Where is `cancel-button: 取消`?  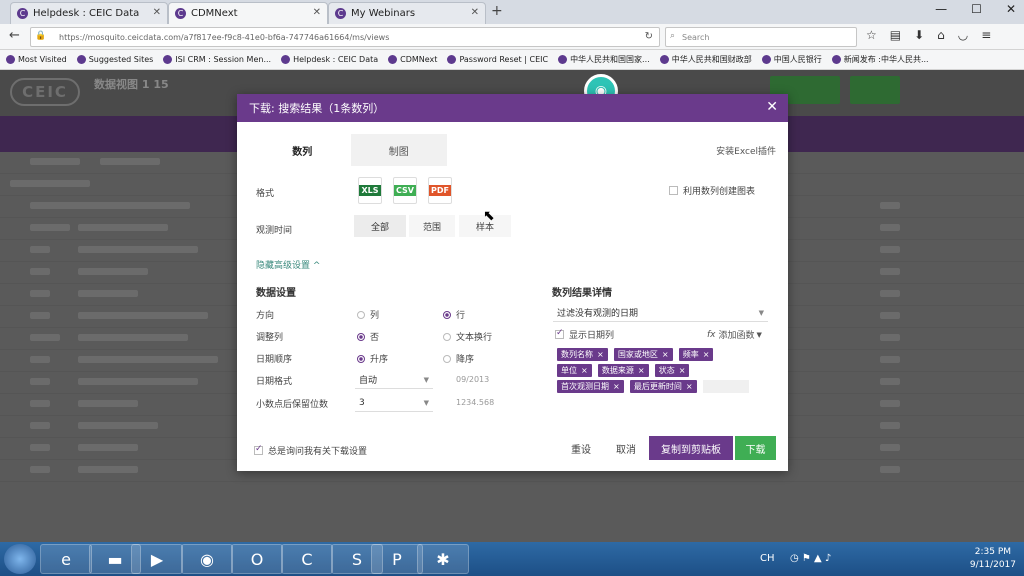 cancel-button: 取消 is located at coordinates (626, 448).